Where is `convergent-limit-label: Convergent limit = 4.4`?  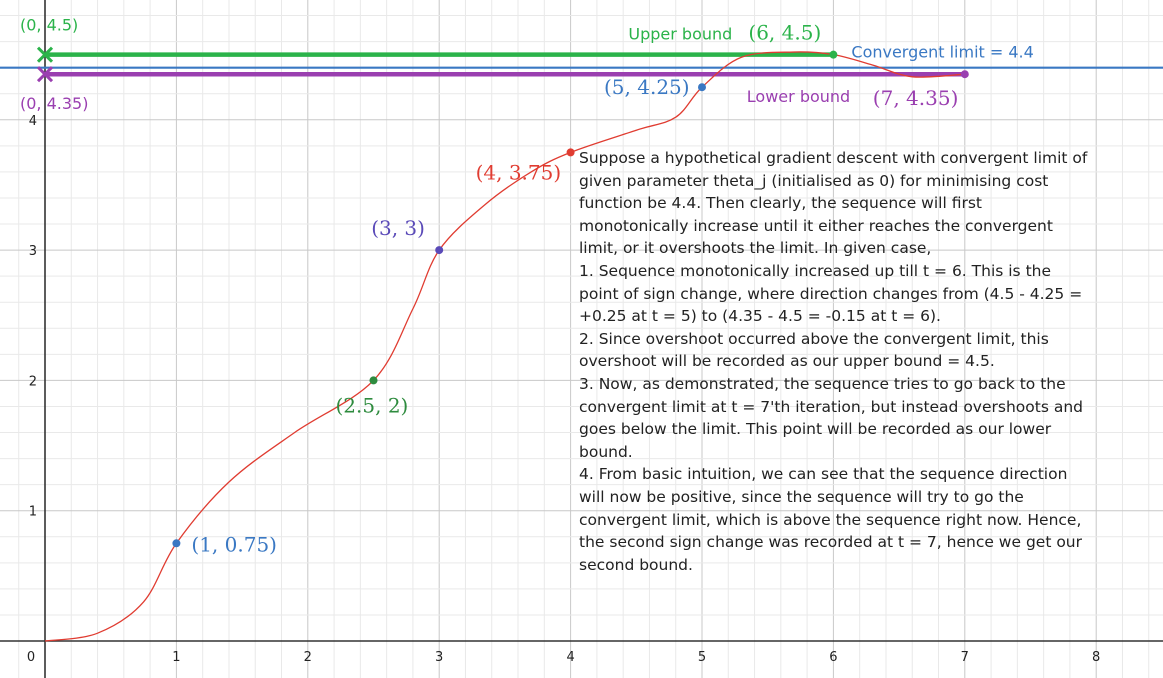
convergent-limit-label: Convergent limit = 4.4 is located at coordinates (942, 52).